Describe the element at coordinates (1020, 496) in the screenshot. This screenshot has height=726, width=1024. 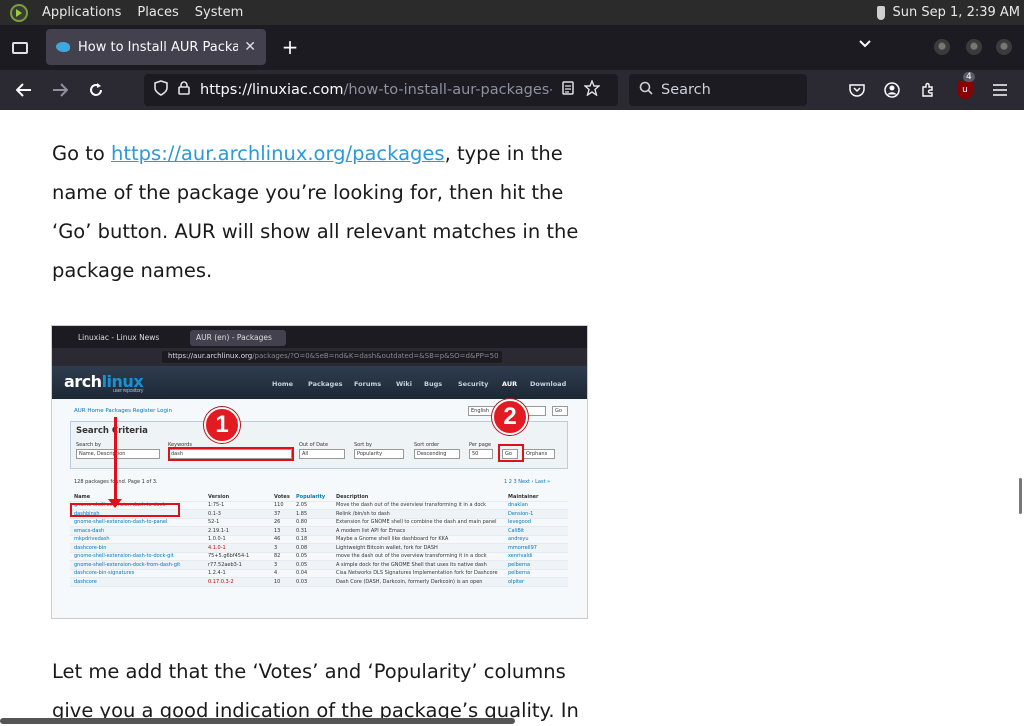
I see `vertical-scrollbar-thumb` at that location.